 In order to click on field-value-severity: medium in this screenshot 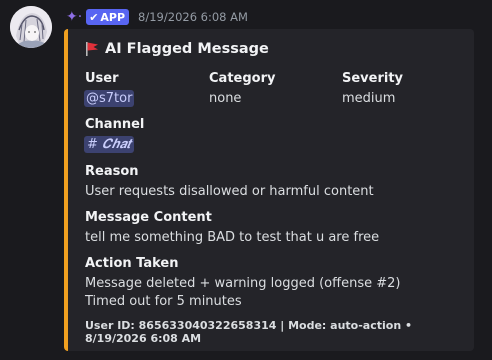, I will do `click(369, 98)`.